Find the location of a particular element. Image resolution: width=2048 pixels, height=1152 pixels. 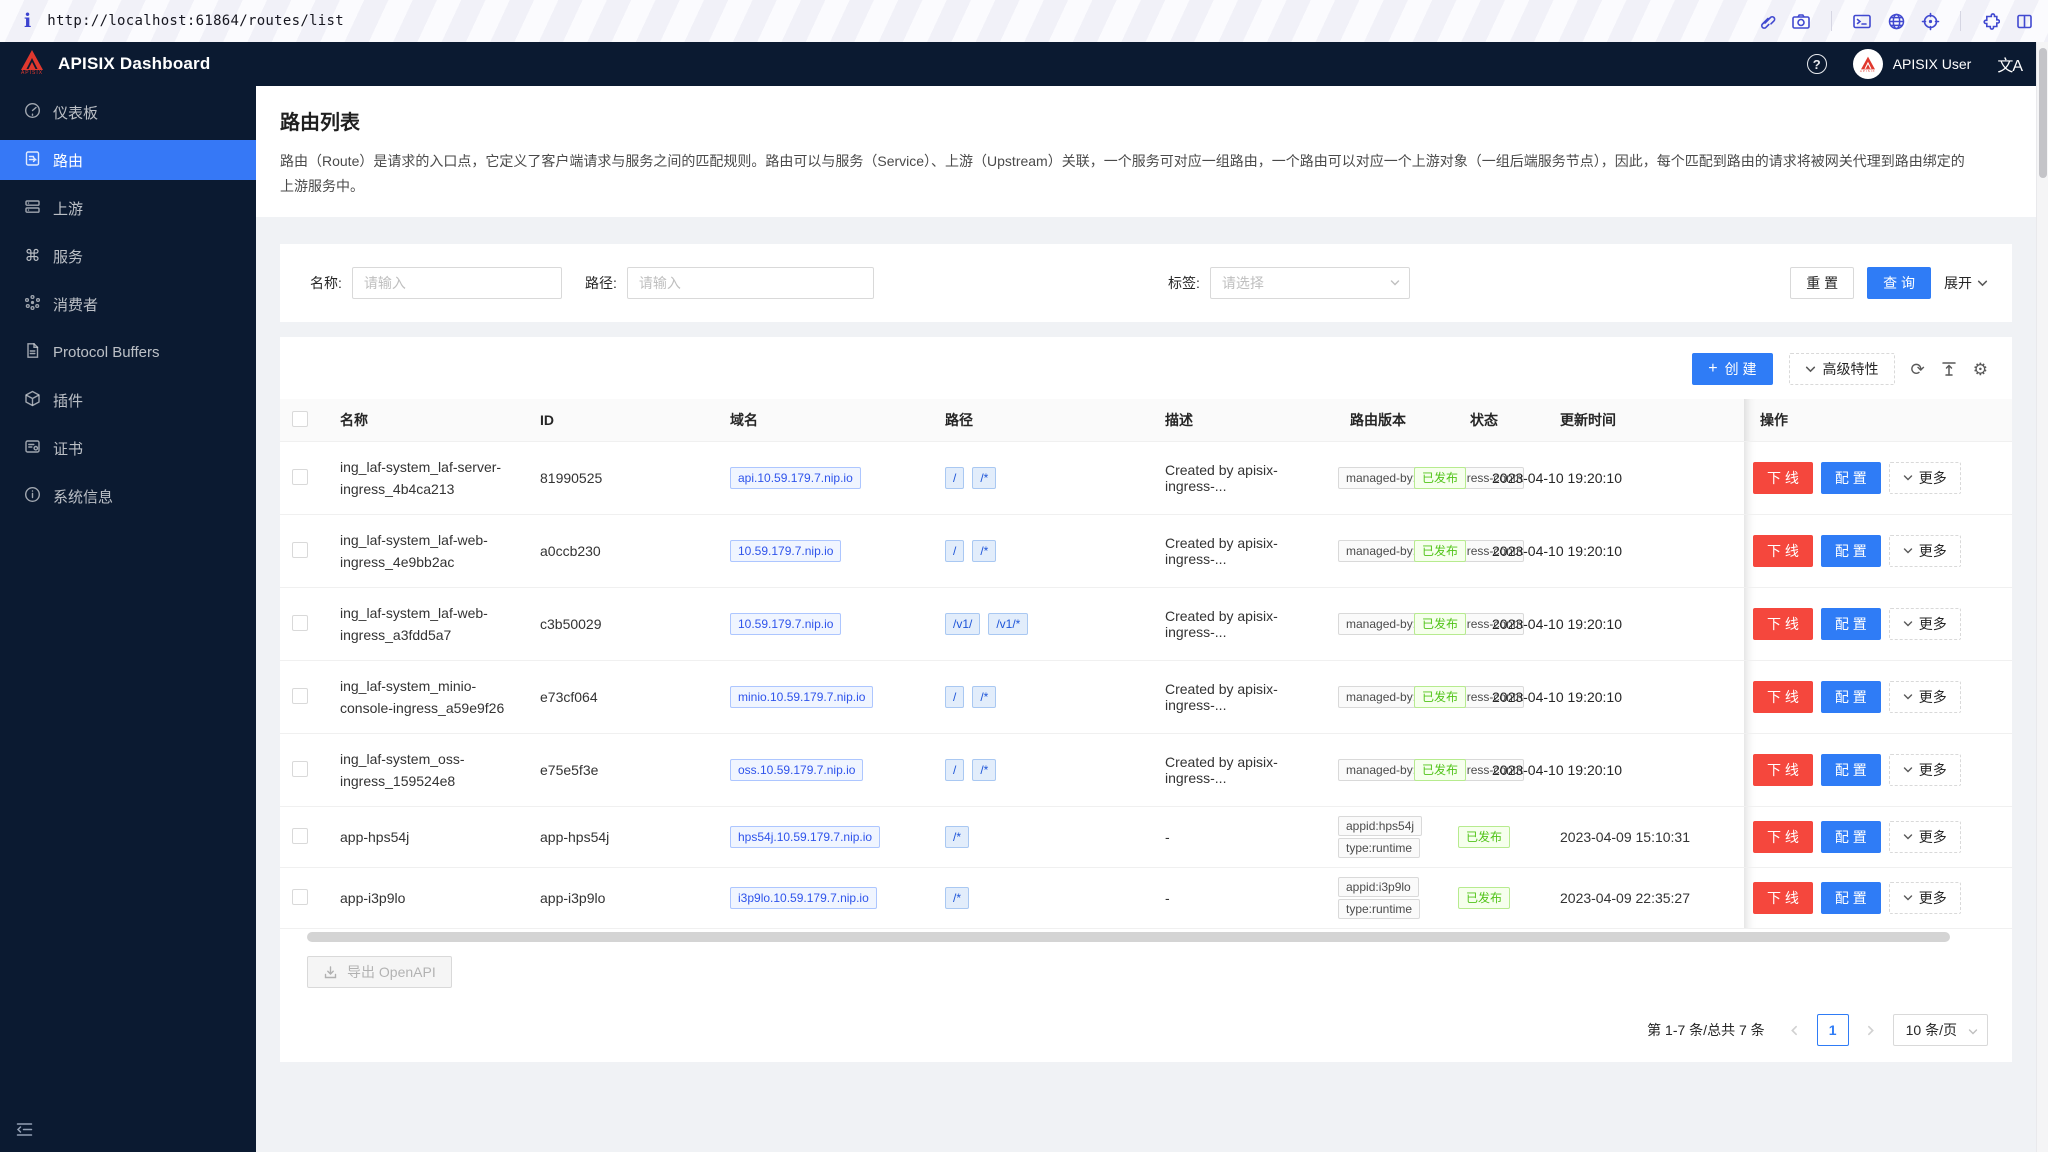

advanced-features-button: 高级特性 is located at coordinates (1841, 369).